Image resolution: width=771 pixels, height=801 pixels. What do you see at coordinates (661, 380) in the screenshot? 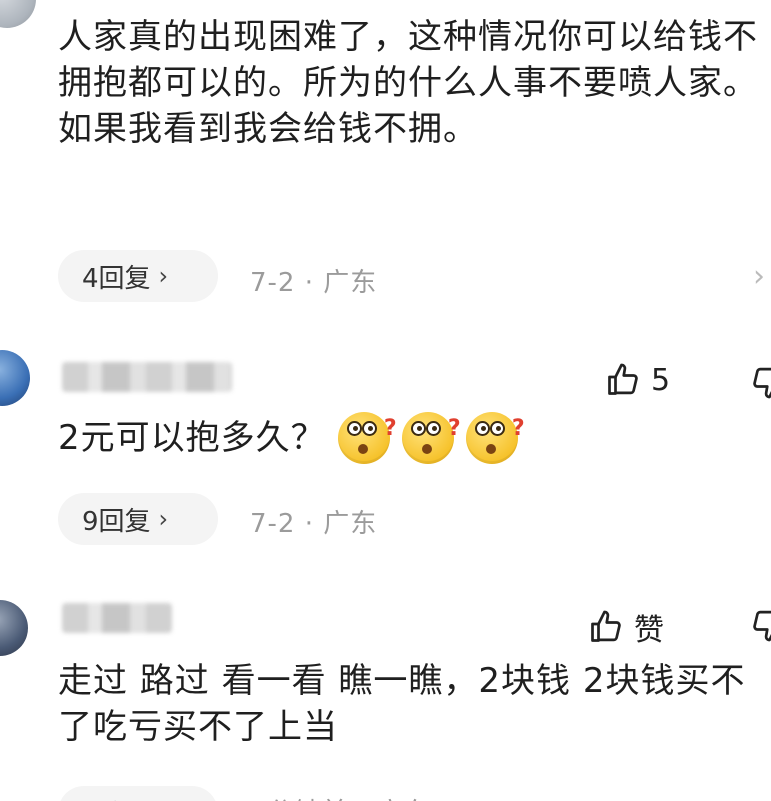
I see `like-count: 5` at bounding box center [661, 380].